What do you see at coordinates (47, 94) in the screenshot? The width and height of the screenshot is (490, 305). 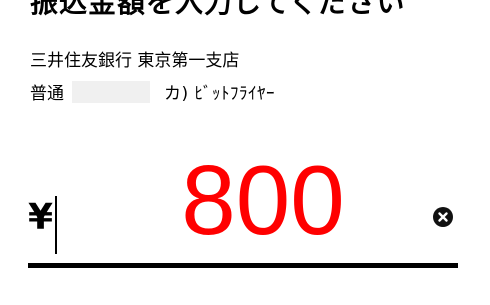 I see `account-type: 普通` at bounding box center [47, 94].